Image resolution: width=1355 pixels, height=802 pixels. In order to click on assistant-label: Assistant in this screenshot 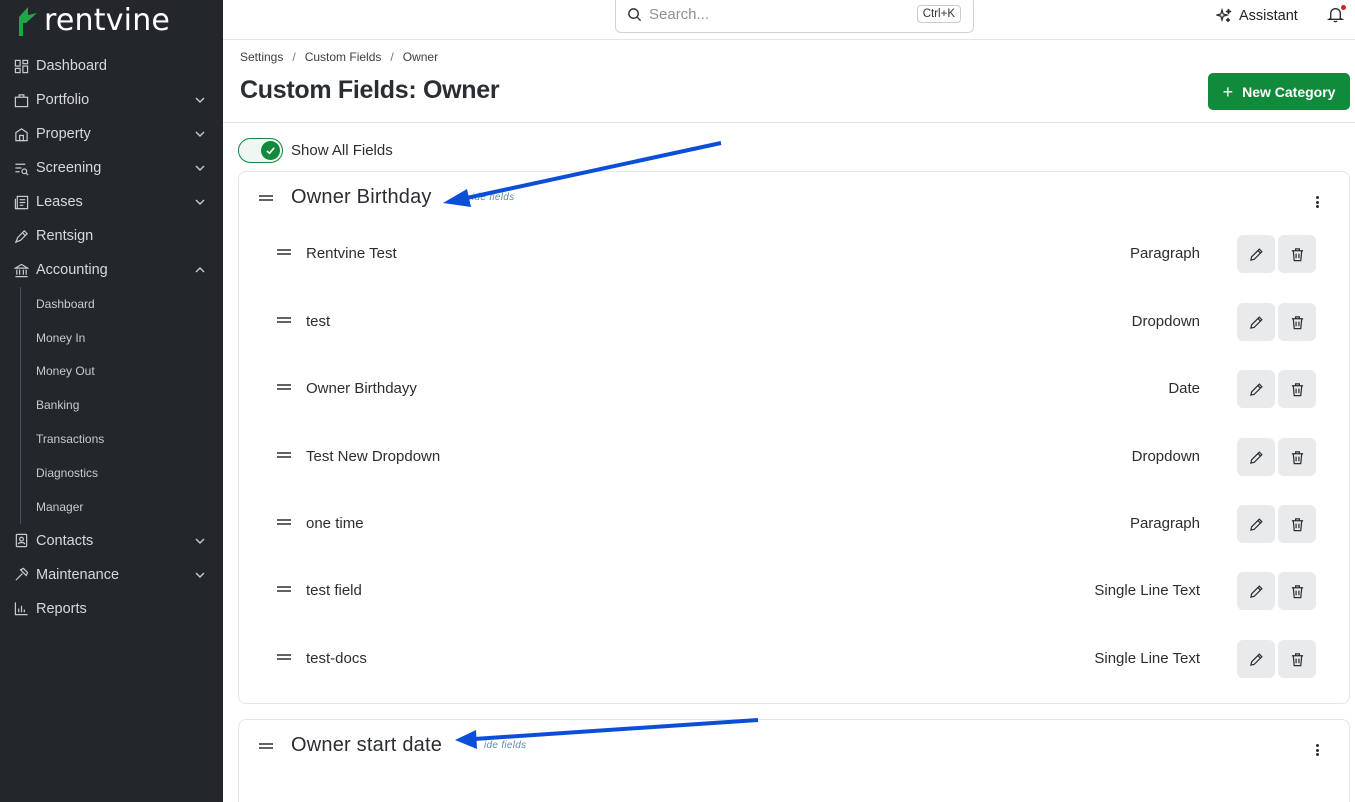, I will do `click(1268, 16)`.